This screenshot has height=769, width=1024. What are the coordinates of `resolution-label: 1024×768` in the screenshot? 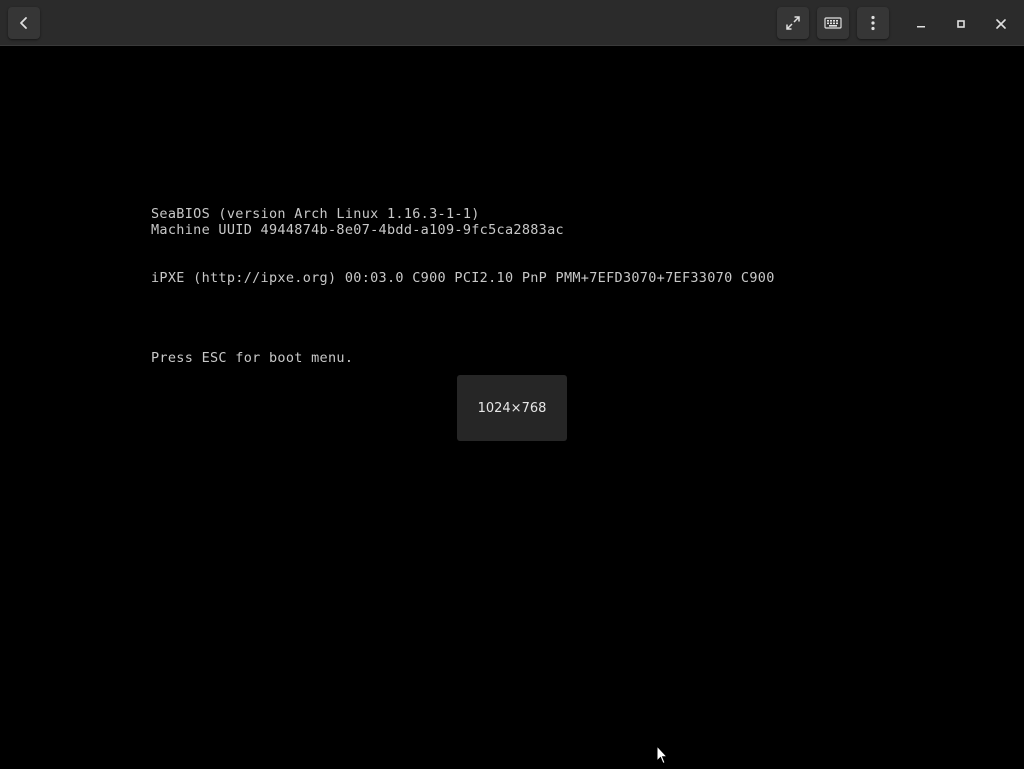 It's located at (512, 408).